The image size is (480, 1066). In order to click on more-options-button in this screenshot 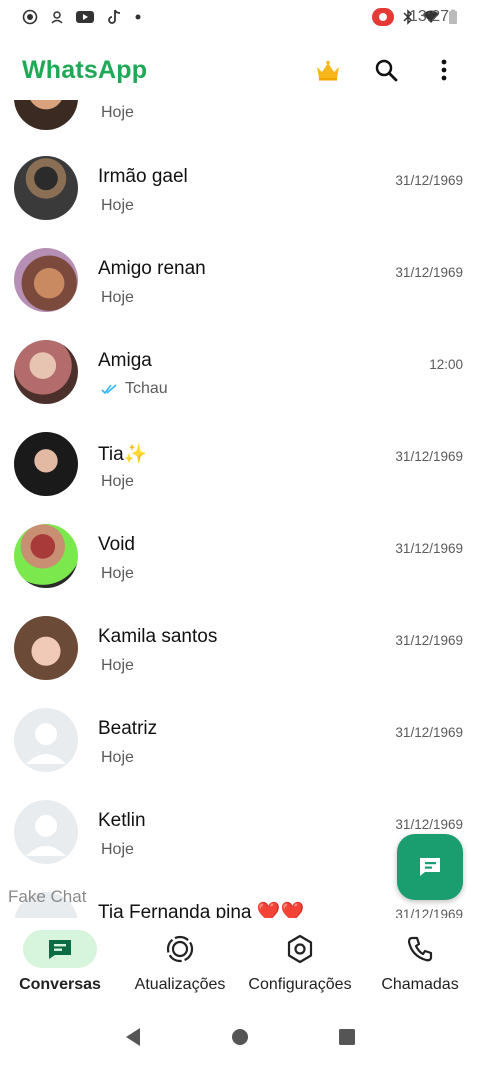, I will do `click(444, 70)`.